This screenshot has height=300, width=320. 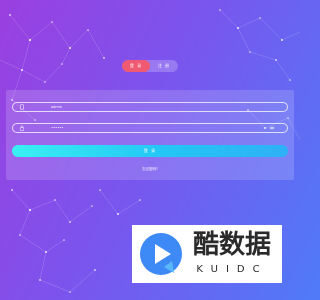 I want to click on forgot-password-link: 忘记密码?, so click(x=150, y=169).